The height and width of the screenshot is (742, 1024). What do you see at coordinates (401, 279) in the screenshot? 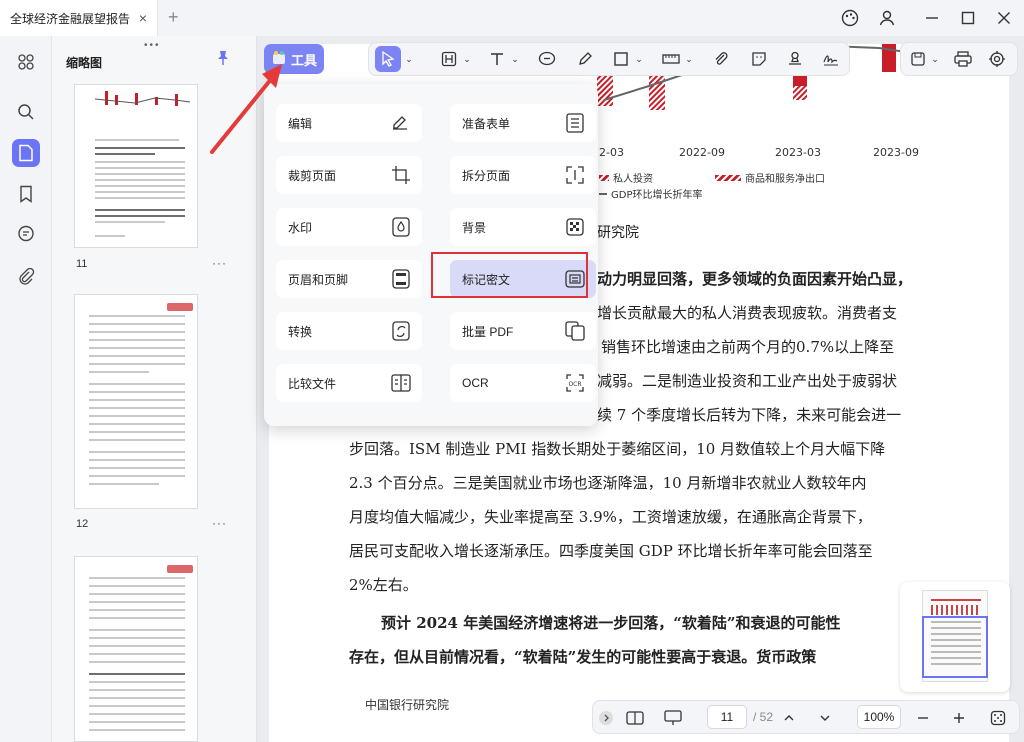
I see `header-footer-icon` at bounding box center [401, 279].